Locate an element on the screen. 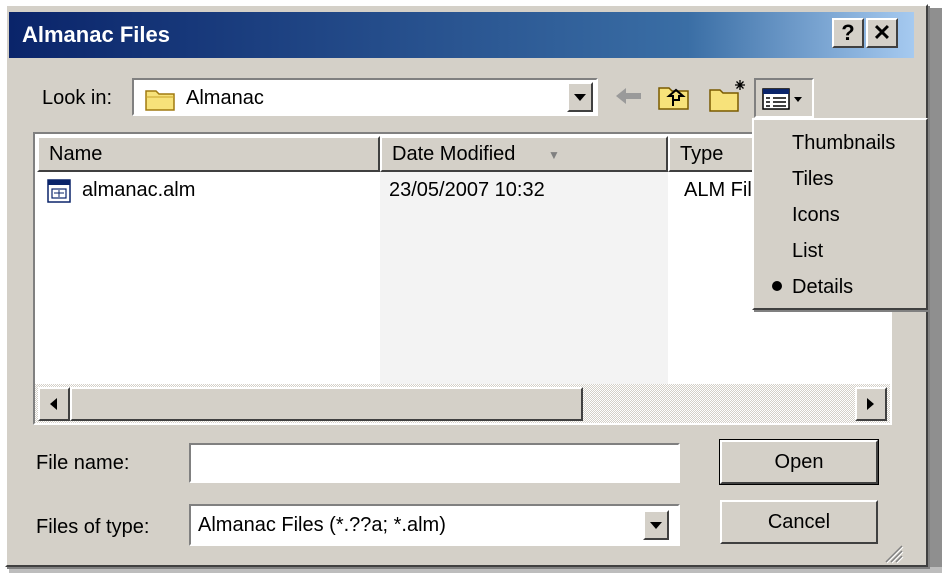 The height and width of the screenshot is (573, 947). files-of-type-value: Almanac Files (*.??a; *.alm) is located at coordinates (322, 525).